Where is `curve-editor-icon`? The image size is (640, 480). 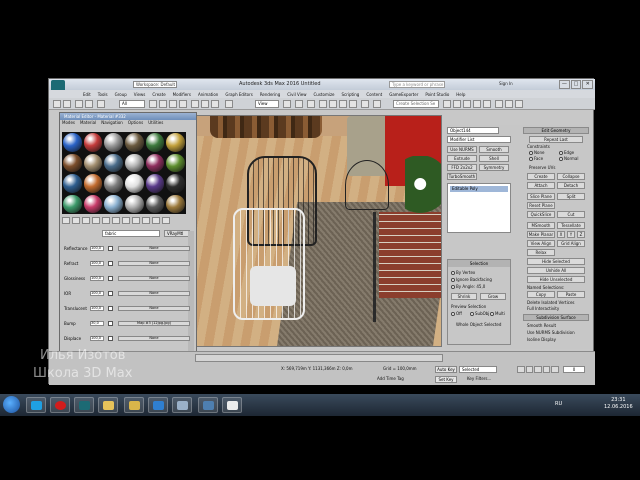
curve-editor-icon is located at coordinates (467, 104).